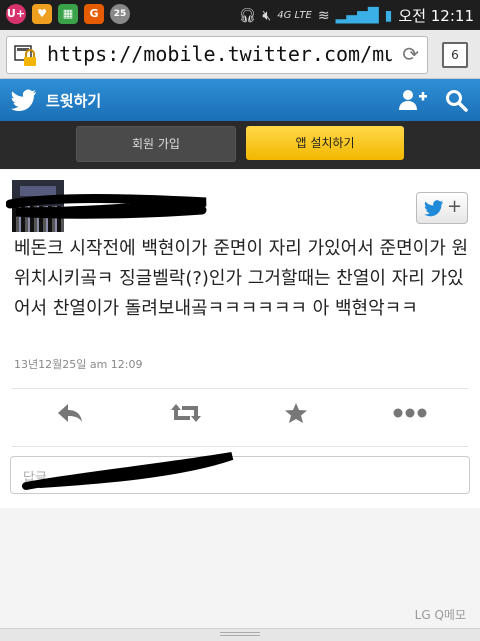  Describe the element at coordinates (240, 145) in the screenshot. I see `promo-bar: 회원 가입 앱 설치하기` at that location.